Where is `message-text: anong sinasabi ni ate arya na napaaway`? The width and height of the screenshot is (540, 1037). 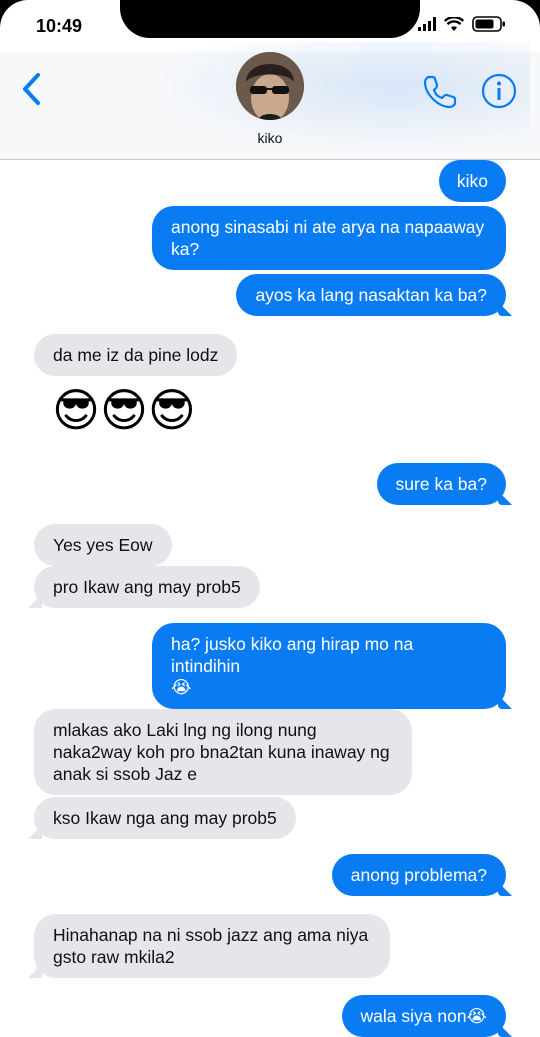
message-text: anong sinasabi ni ate arya na napaaway is located at coordinates (328, 227).